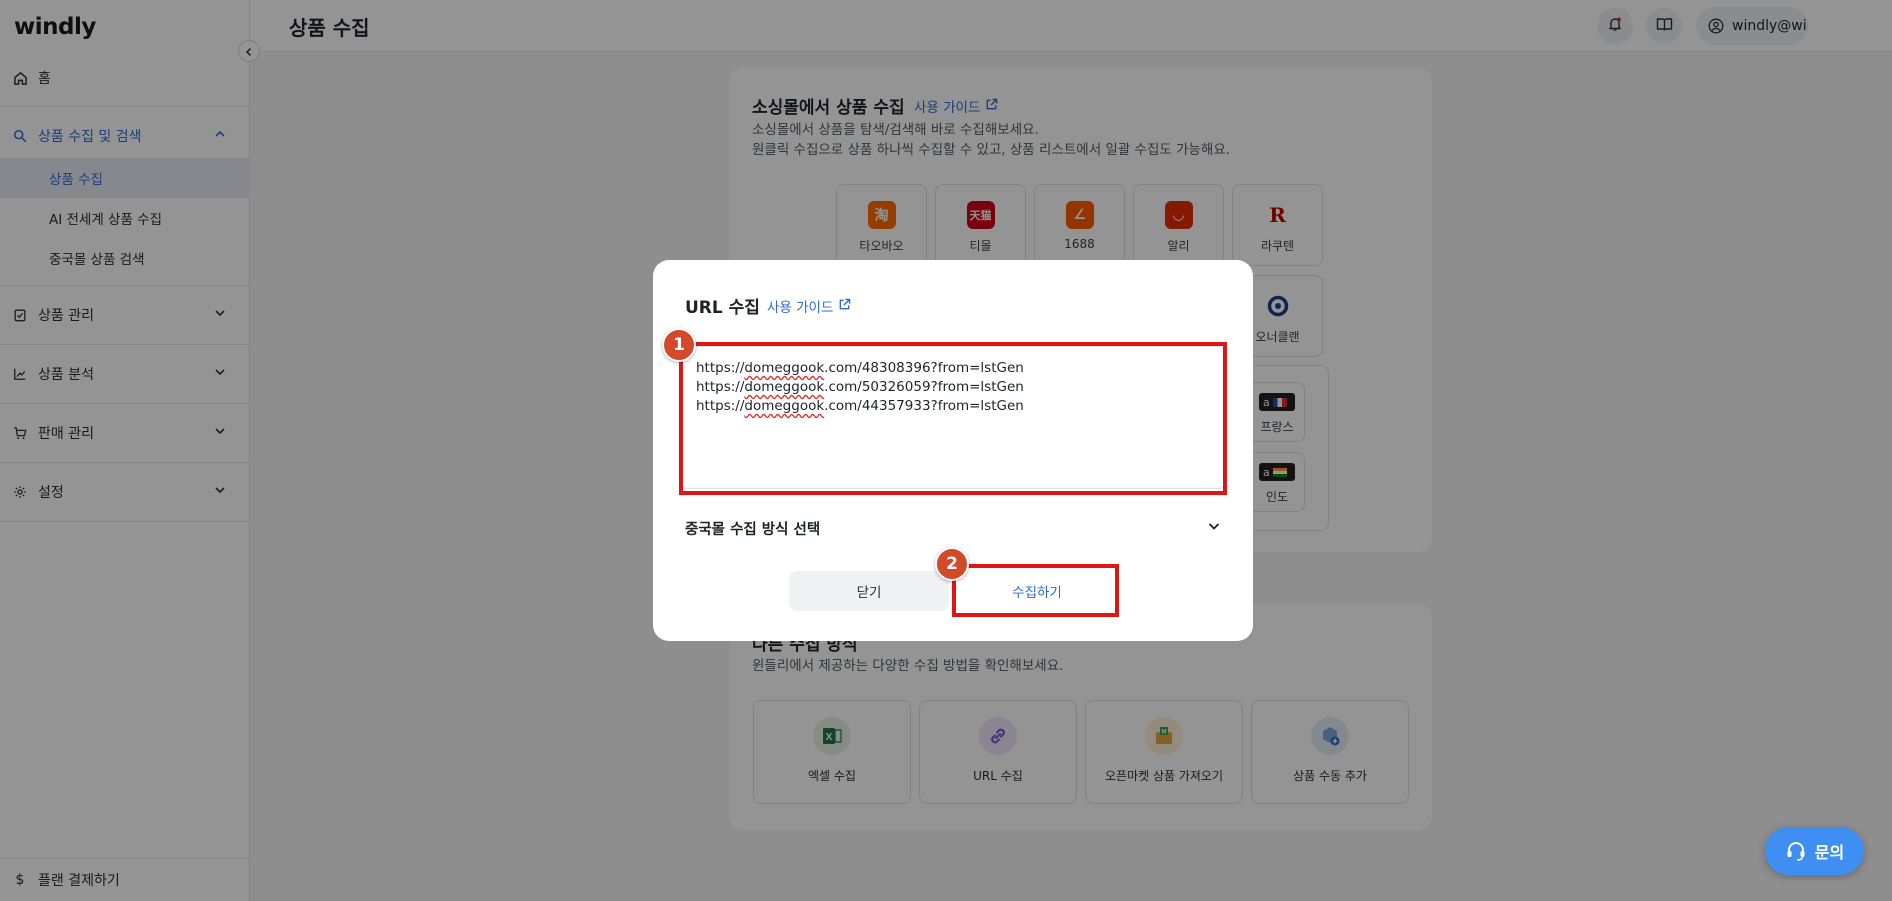 The image size is (1892, 901). Describe the element at coordinates (953, 528) in the screenshot. I see `china-collect-method-toggle: 중국몰 수집 방식 선택` at that location.